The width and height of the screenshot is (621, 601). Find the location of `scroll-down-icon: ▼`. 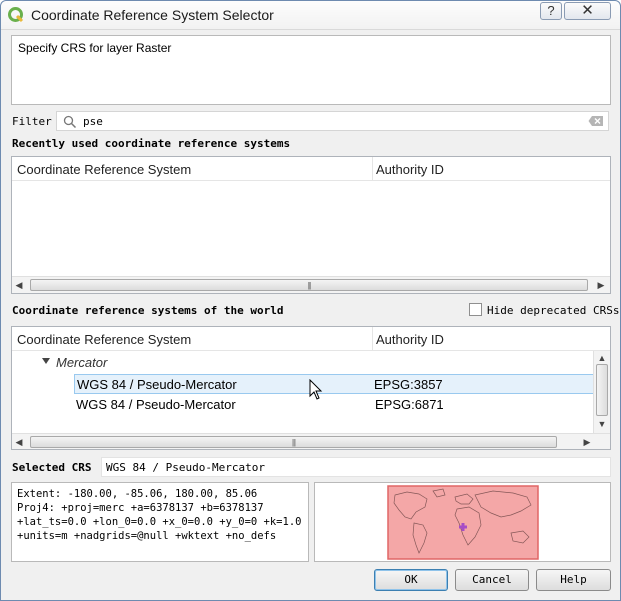

scroll-down-icon: ▼ is located at coordinates (602, 424).